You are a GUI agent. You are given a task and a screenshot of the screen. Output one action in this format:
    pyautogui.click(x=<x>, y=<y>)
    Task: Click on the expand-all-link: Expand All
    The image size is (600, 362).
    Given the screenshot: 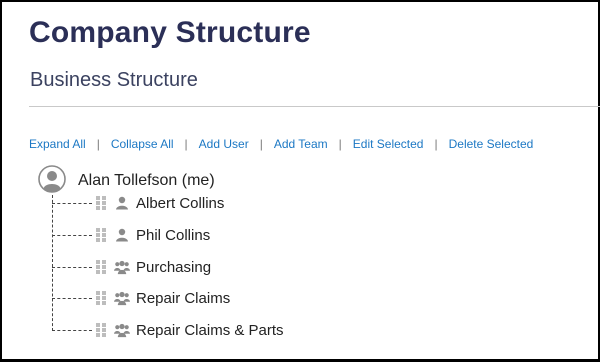 What is the action you would take?
    pyautogui.click(x=57, y=144)
    